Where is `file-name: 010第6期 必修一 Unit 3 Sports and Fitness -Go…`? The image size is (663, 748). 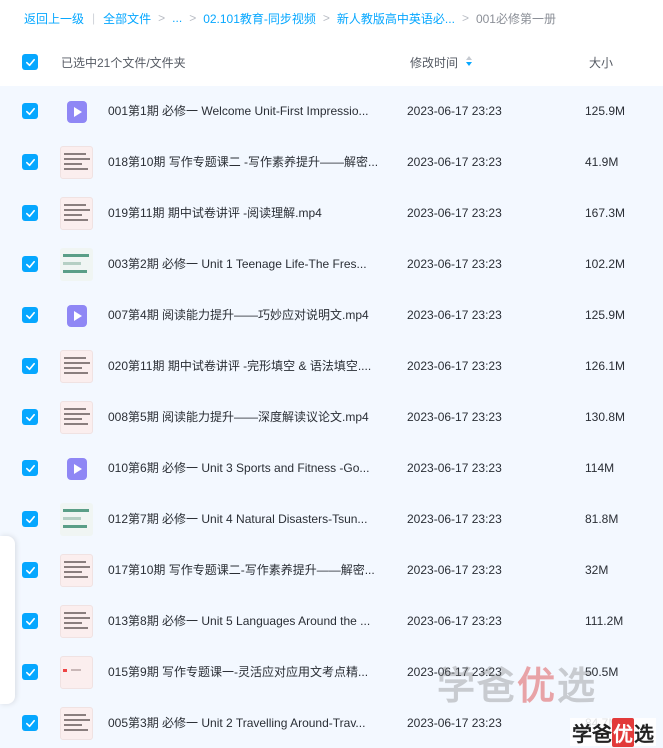
file-name: 010第6期 必修一 Unit 3 Sports and Fitness -Go… is located at coordinates (238, 468).